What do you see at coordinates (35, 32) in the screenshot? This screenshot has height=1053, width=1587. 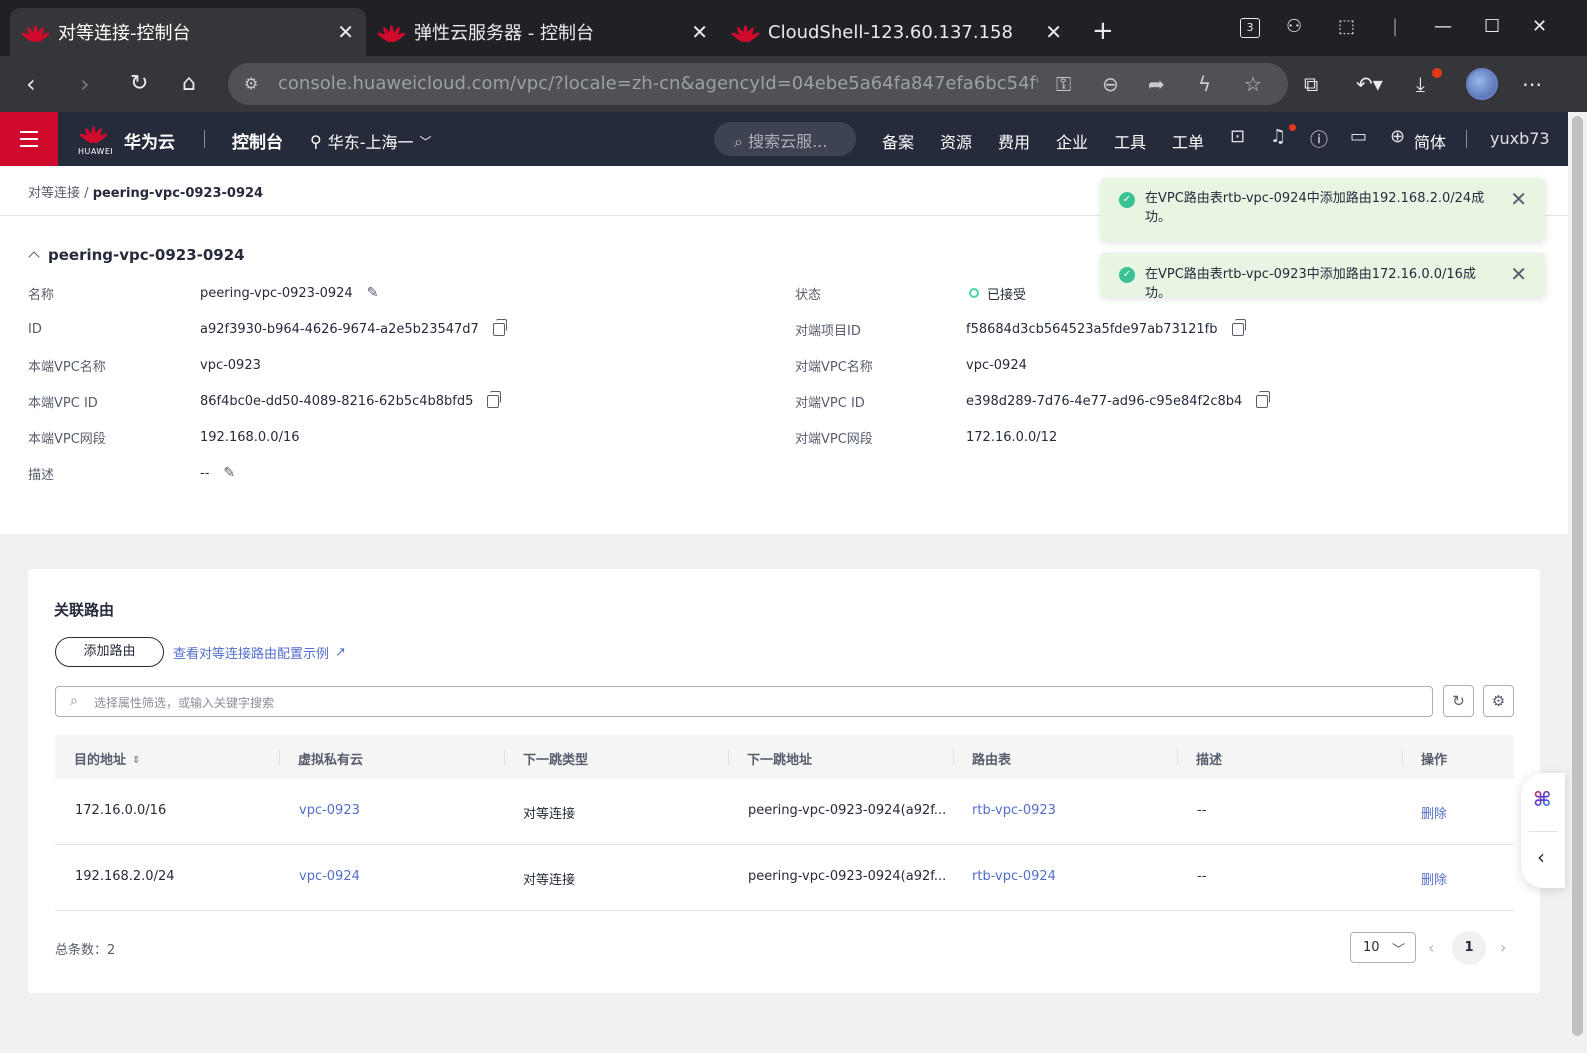 I see `huawei-logo-icon` at bounding box center [35, 32].